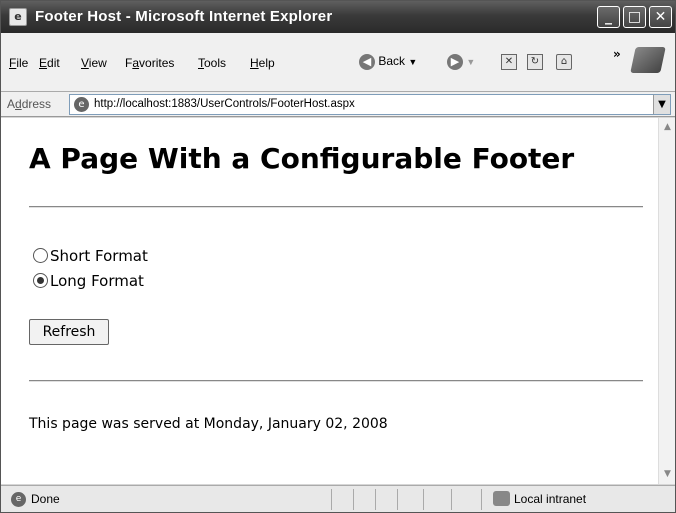  I want to click on menu-favorites: Favorites, so click(149, 63).